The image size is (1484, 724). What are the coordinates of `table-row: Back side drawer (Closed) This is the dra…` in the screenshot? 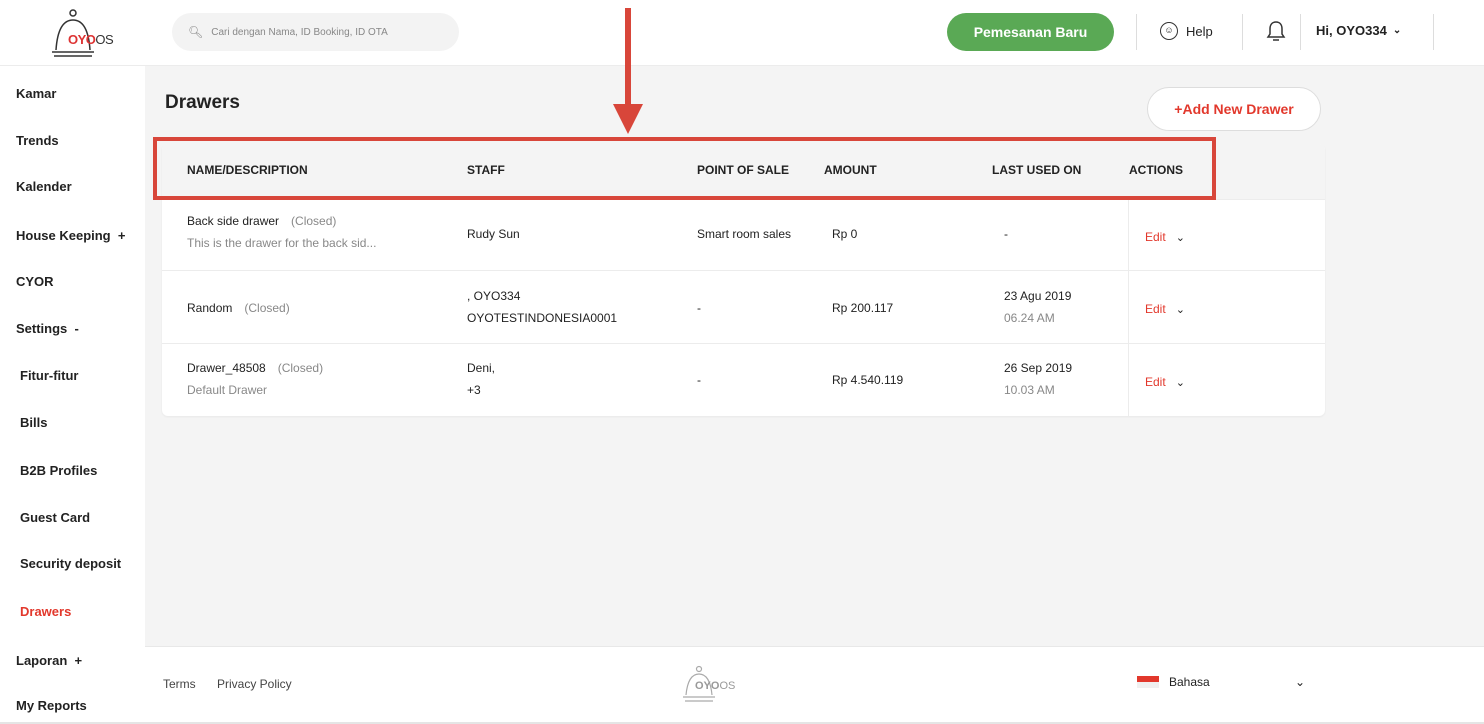 It's located at (743, 234).